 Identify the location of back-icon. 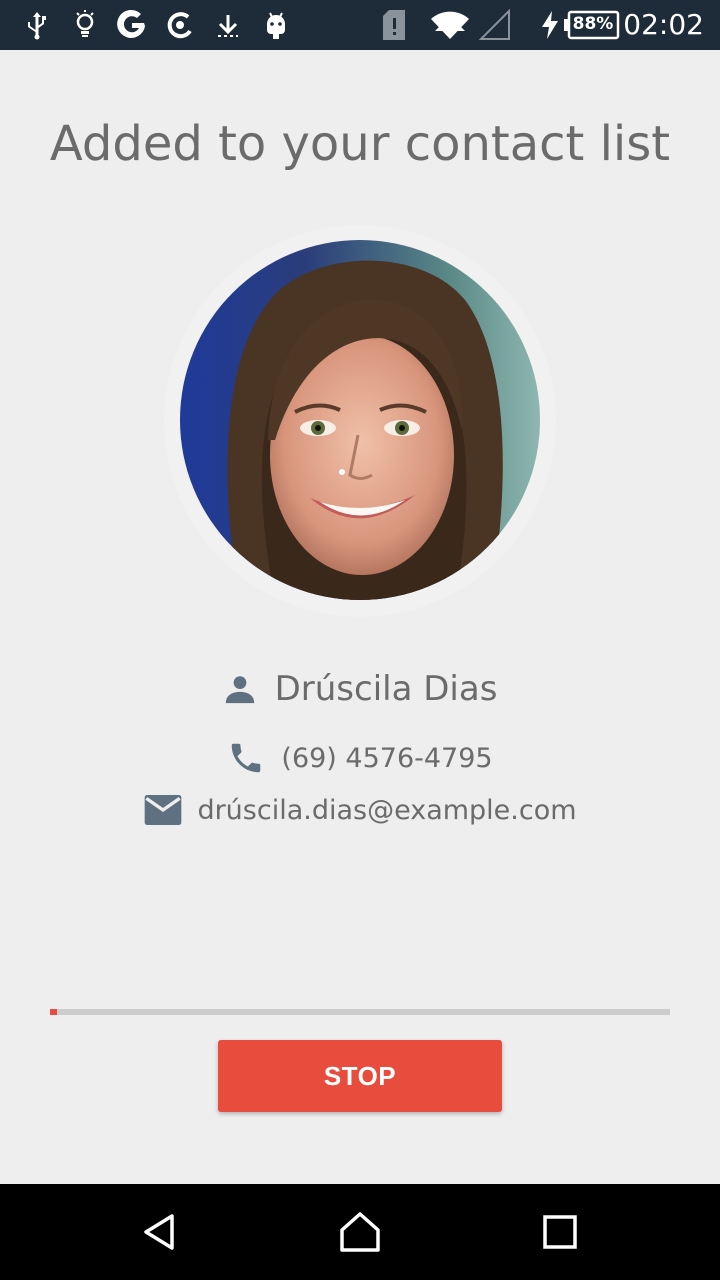
(159, 1232).